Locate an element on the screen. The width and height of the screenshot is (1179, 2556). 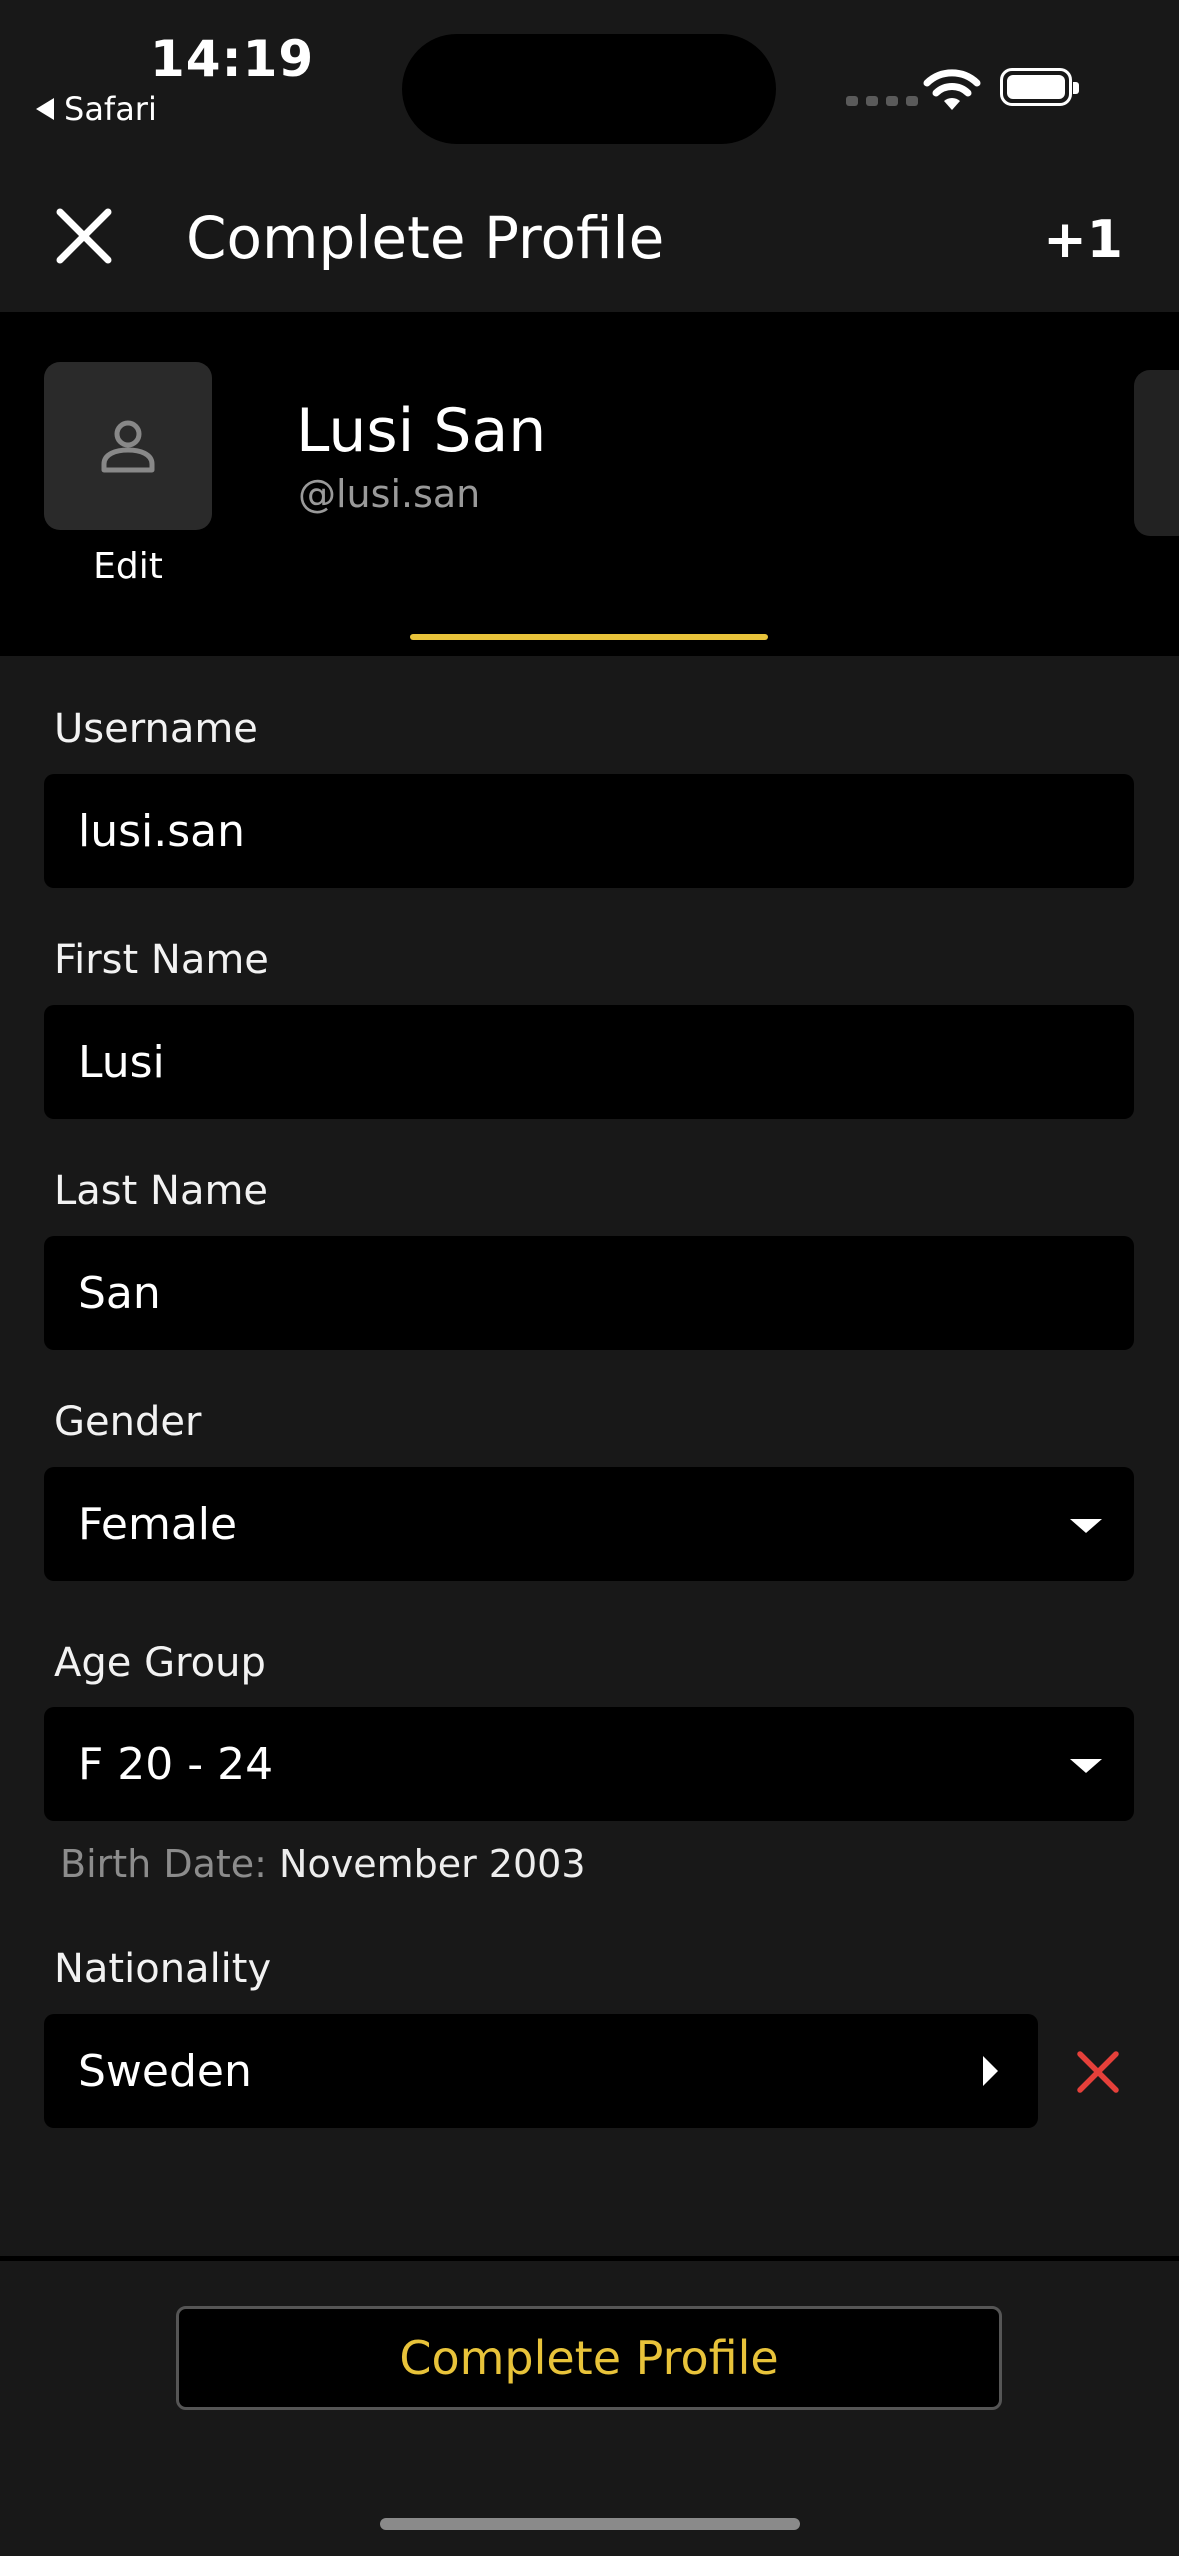
active-page-indicator is located at coordinates (589, 637).